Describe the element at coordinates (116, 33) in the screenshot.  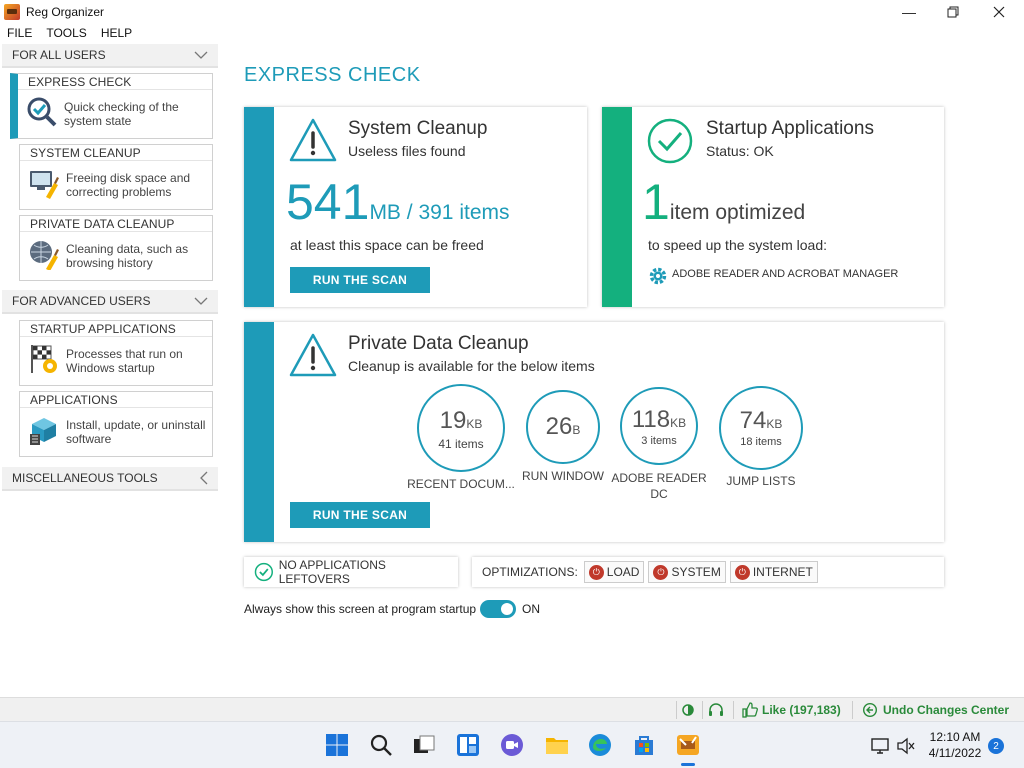
I see `menu-help: HELP` at that location.